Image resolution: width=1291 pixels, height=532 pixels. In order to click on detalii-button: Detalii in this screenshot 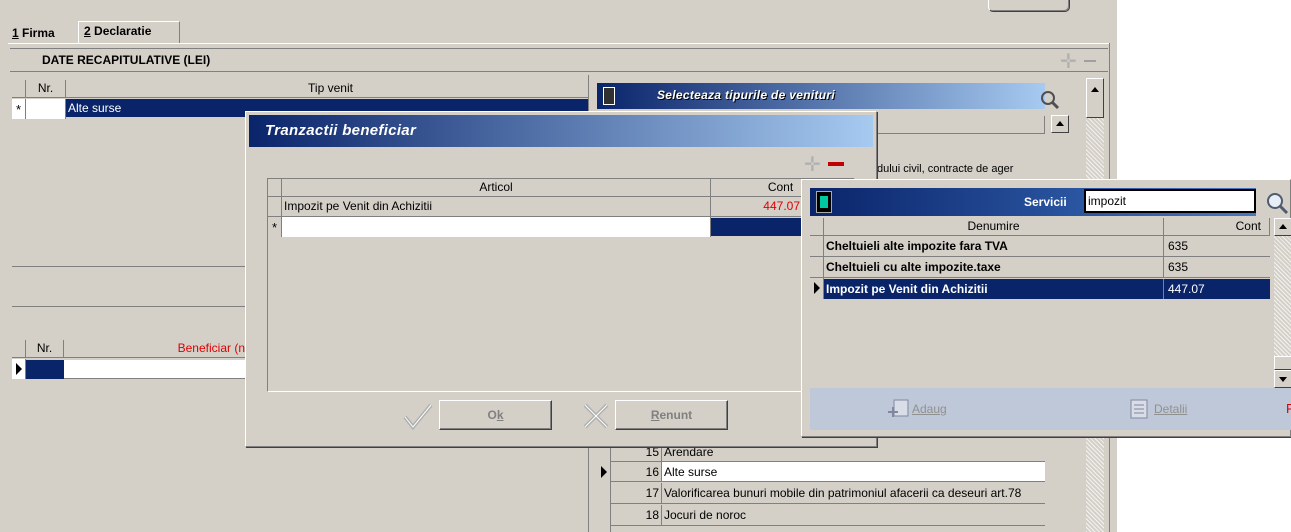, I will do `click(1173, 409)`.